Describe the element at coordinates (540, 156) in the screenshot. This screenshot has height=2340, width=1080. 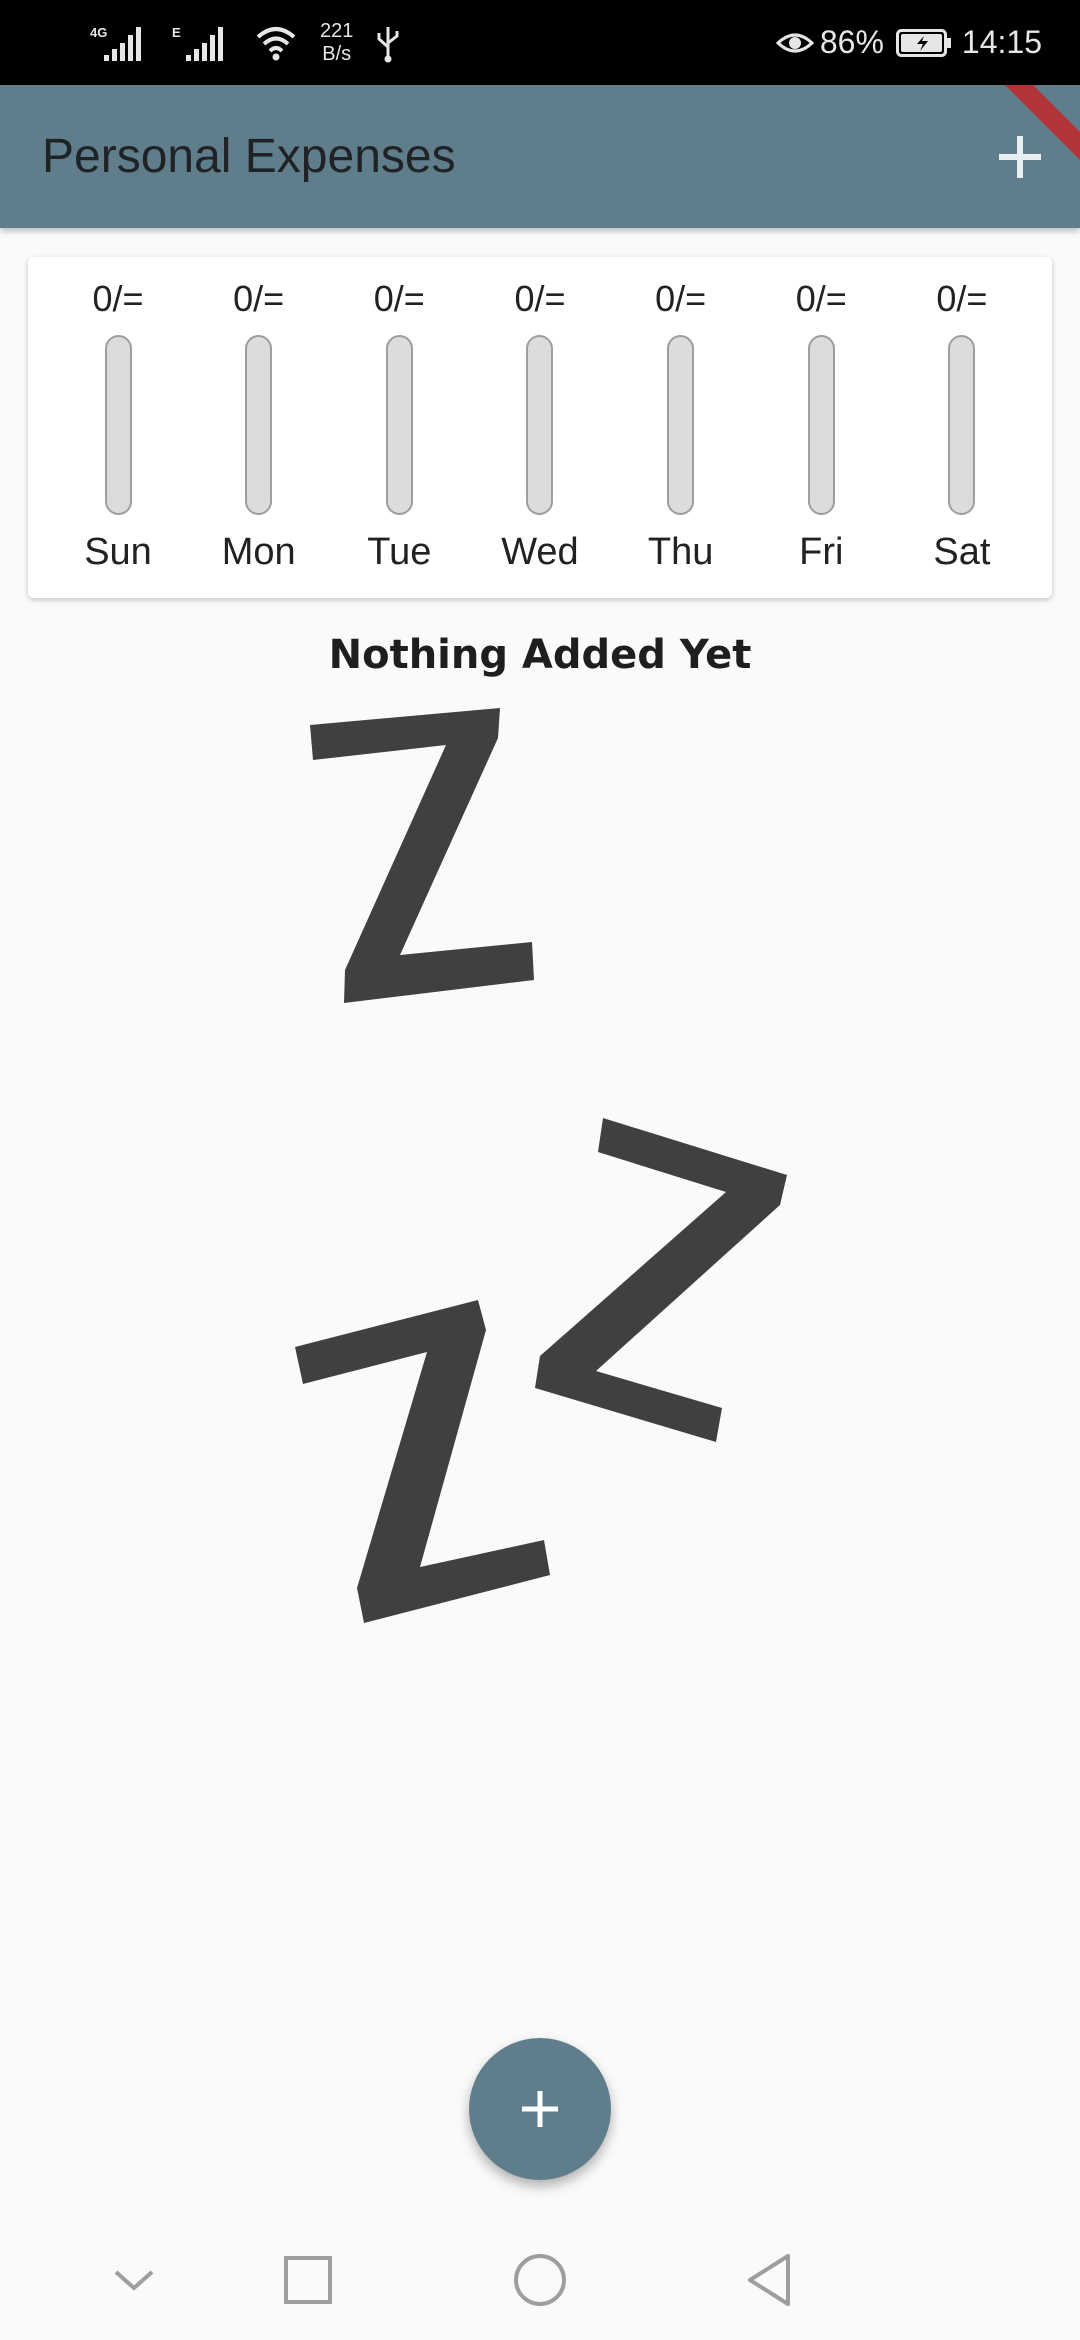
I see `app-bar: Personal Expenses` at that location.